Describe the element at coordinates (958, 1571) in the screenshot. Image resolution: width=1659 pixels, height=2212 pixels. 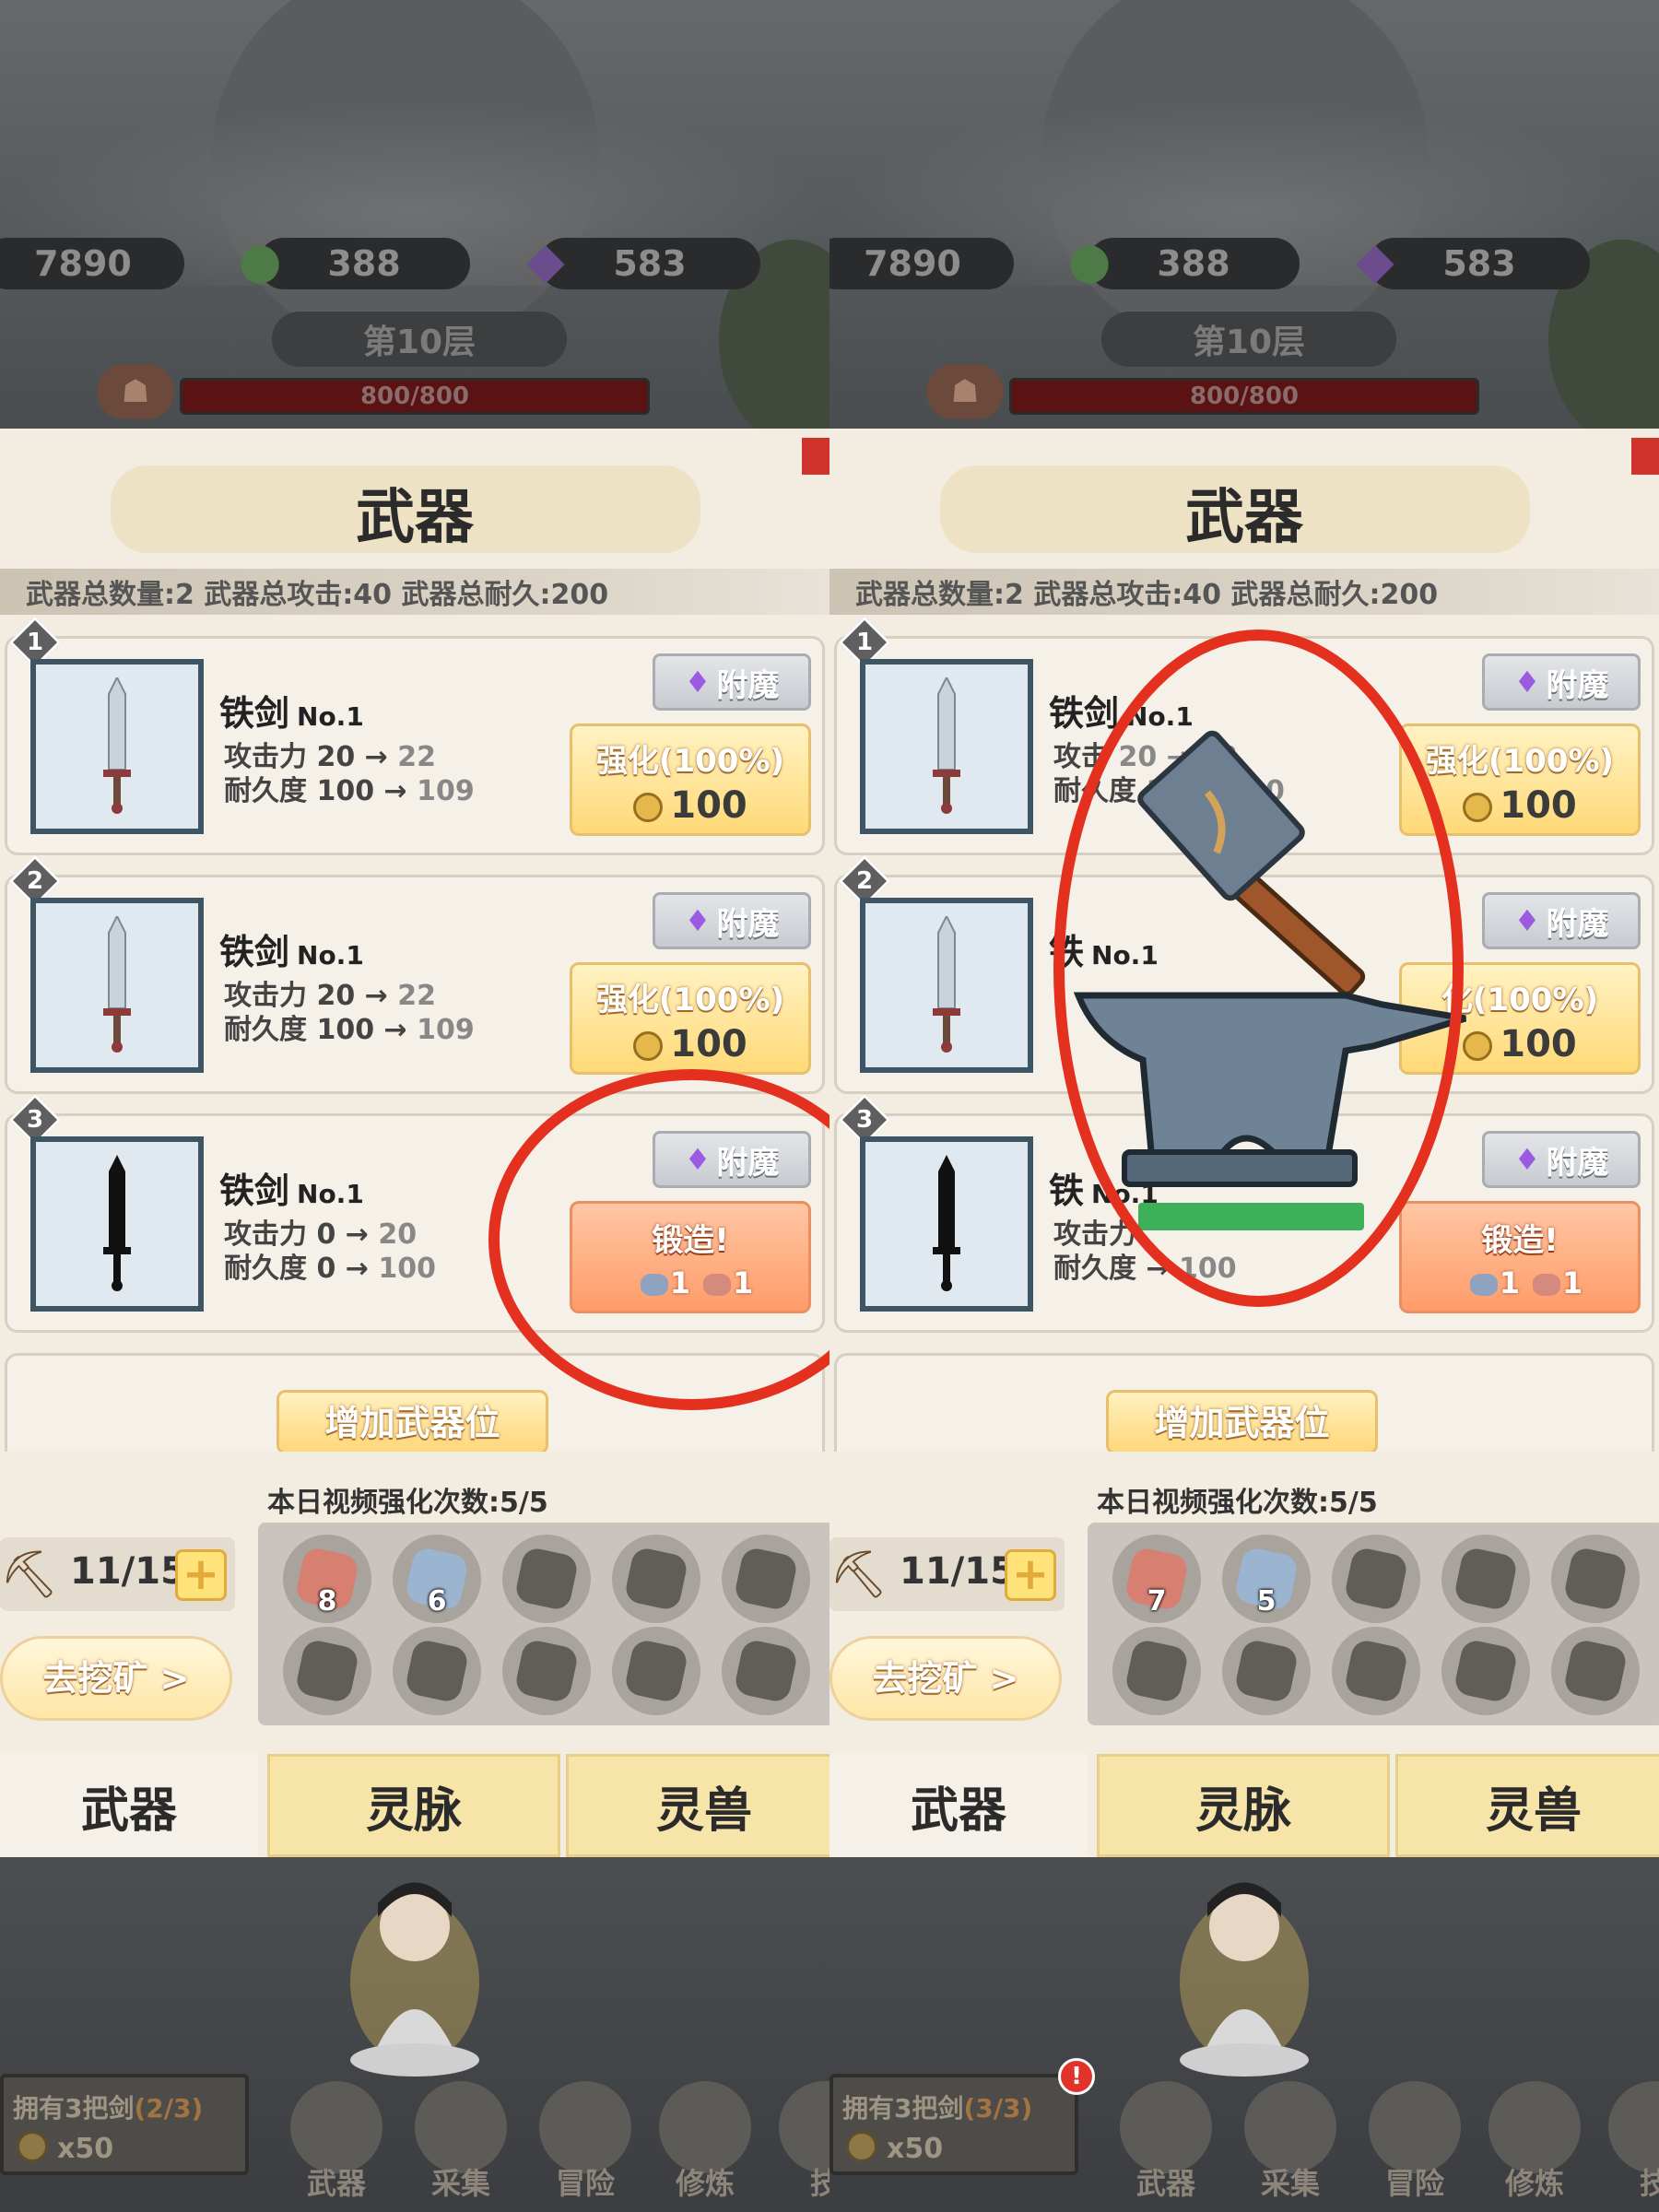
I see `pickaxe-count: 11/15` at that location.